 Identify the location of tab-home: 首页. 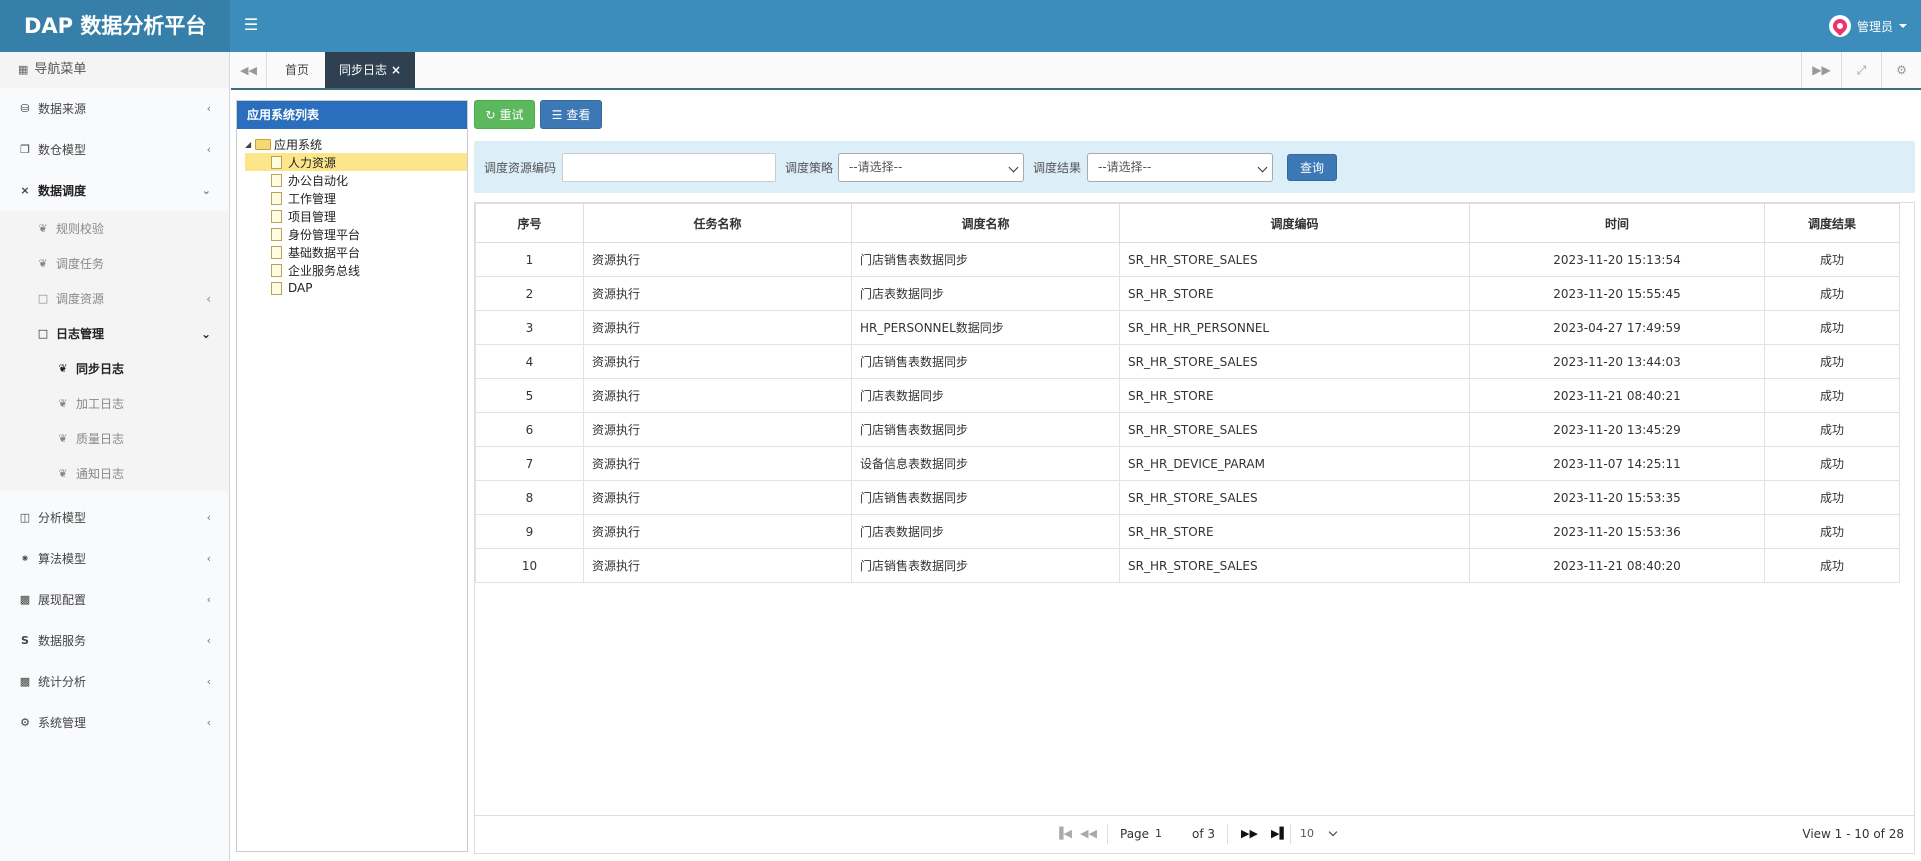
(297, 70).